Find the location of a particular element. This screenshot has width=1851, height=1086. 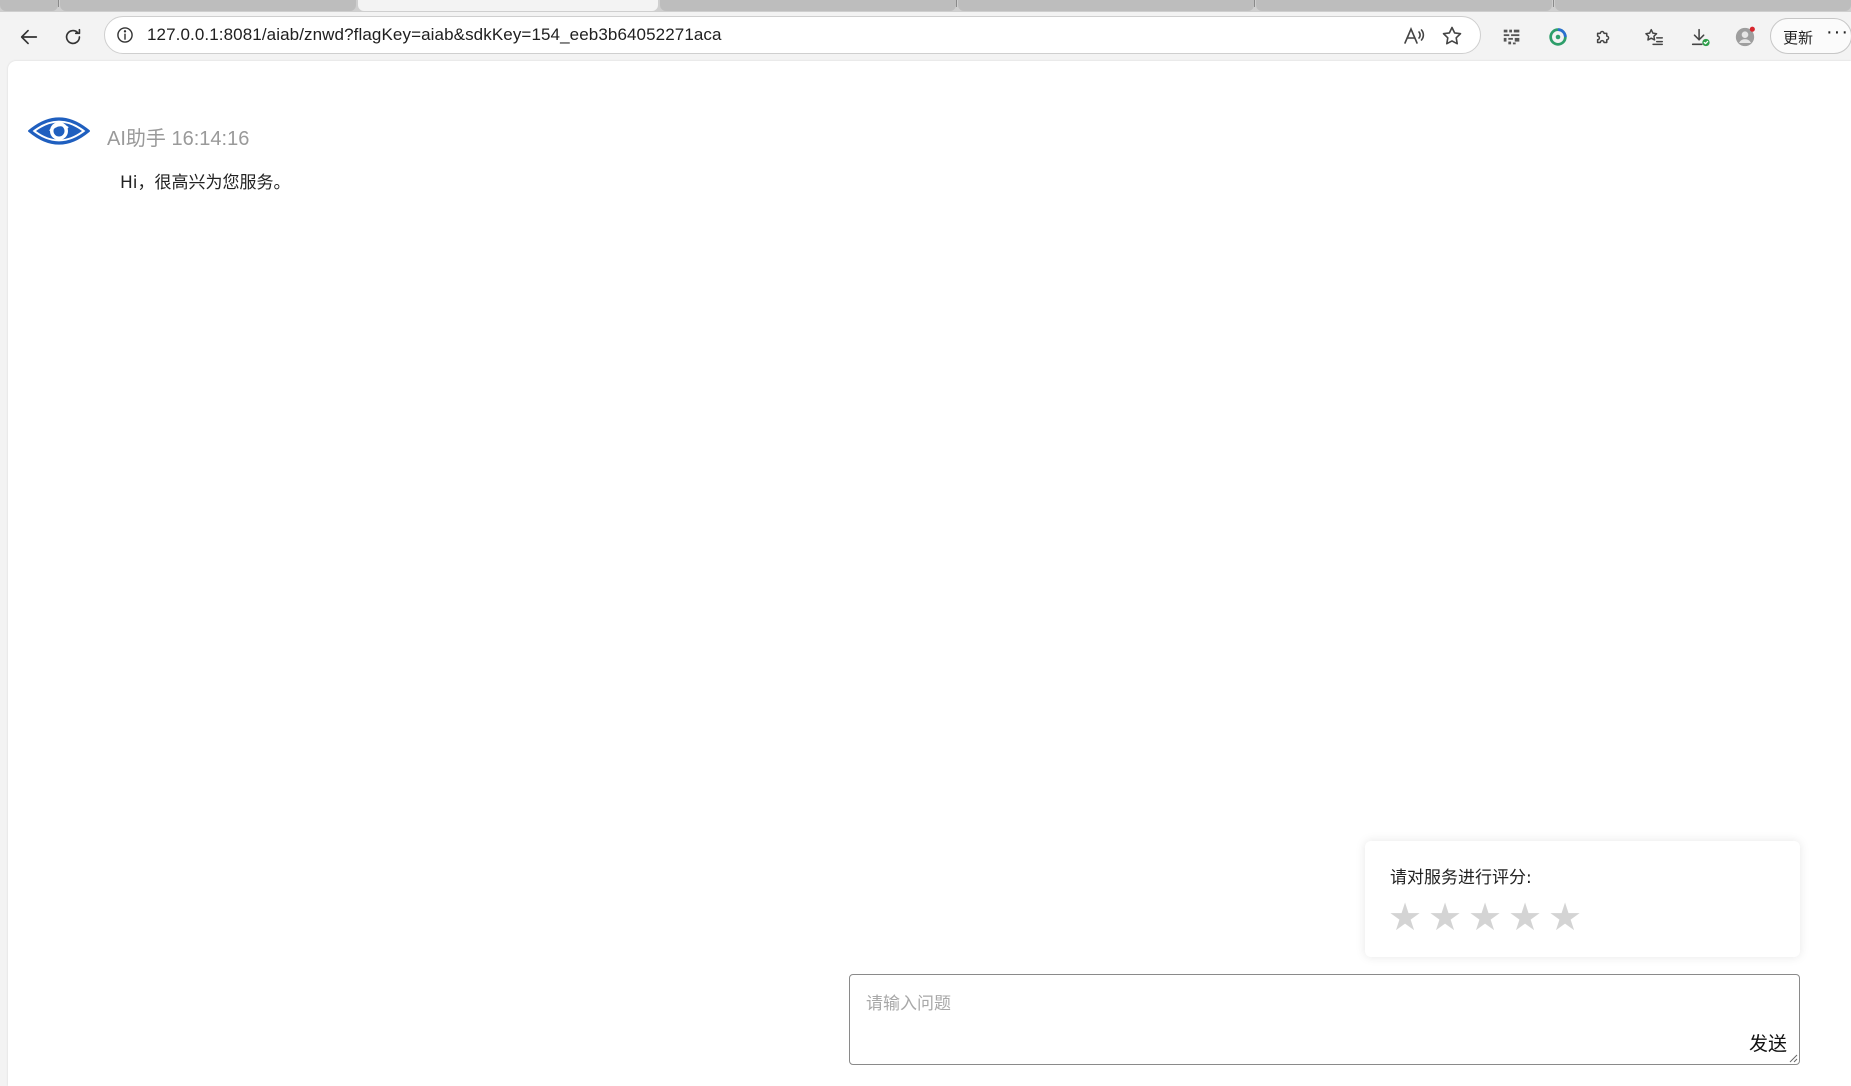

rating-star-4: ★ is located at coordinates (1525, 917).